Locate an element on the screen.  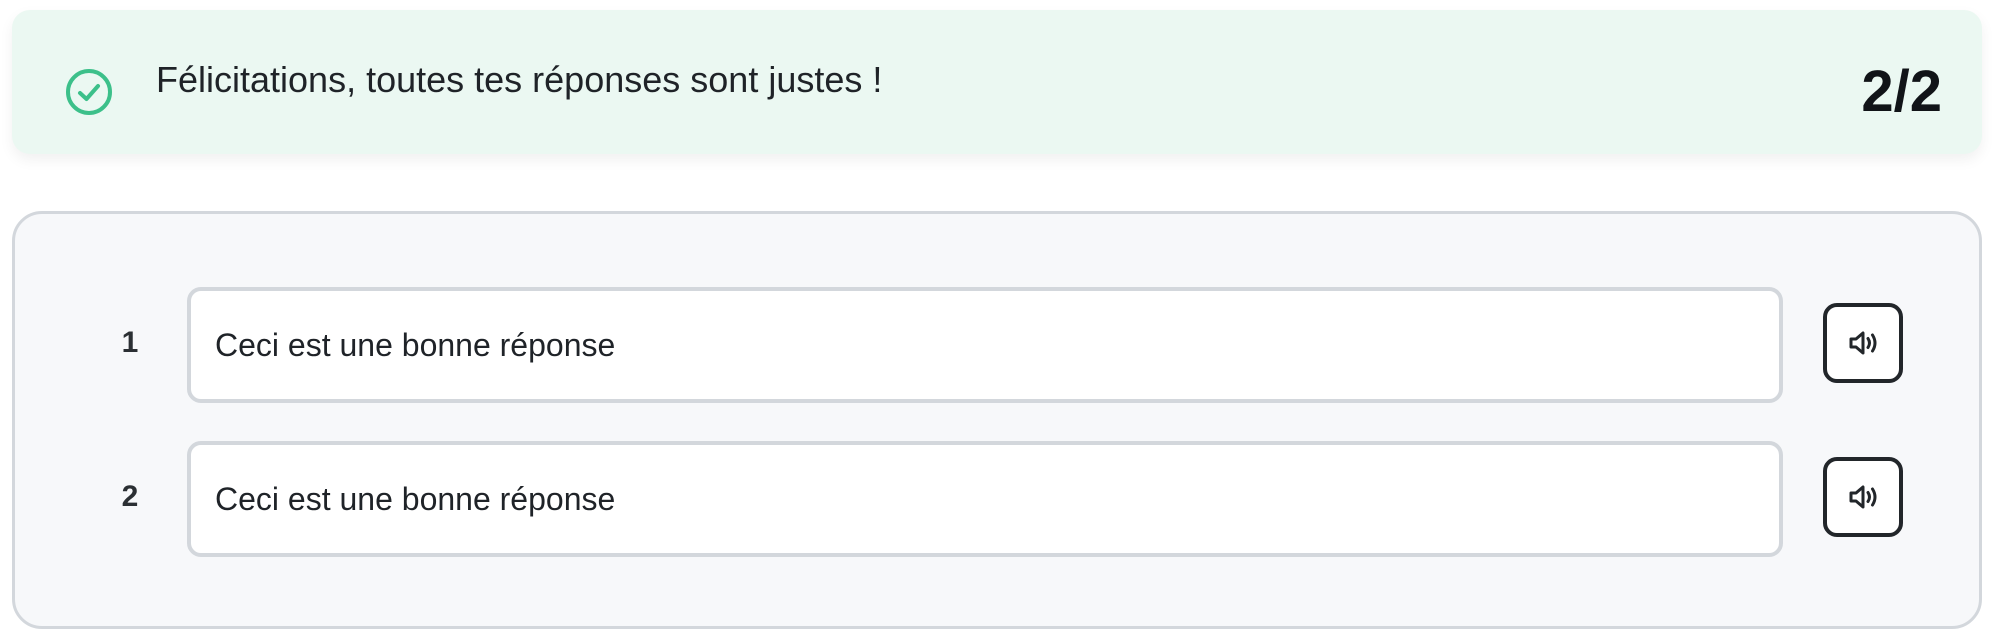
check-circle-icon is located at coordinates (89, 92).